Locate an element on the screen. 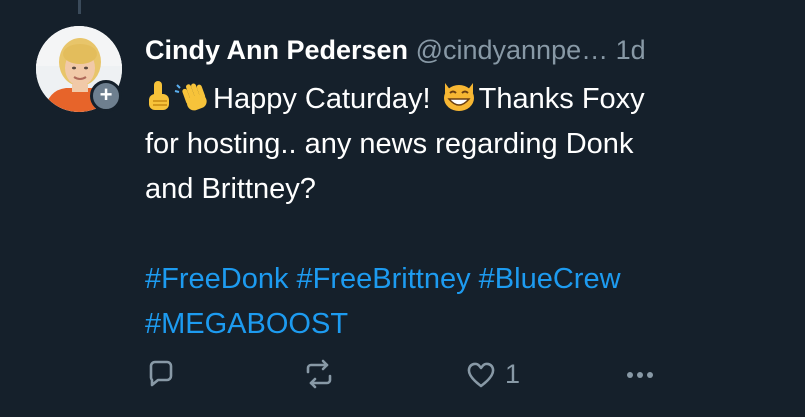 The height and width of the screenshot is (417, 805). thread-connector-line is located at coordinates (79, 7).